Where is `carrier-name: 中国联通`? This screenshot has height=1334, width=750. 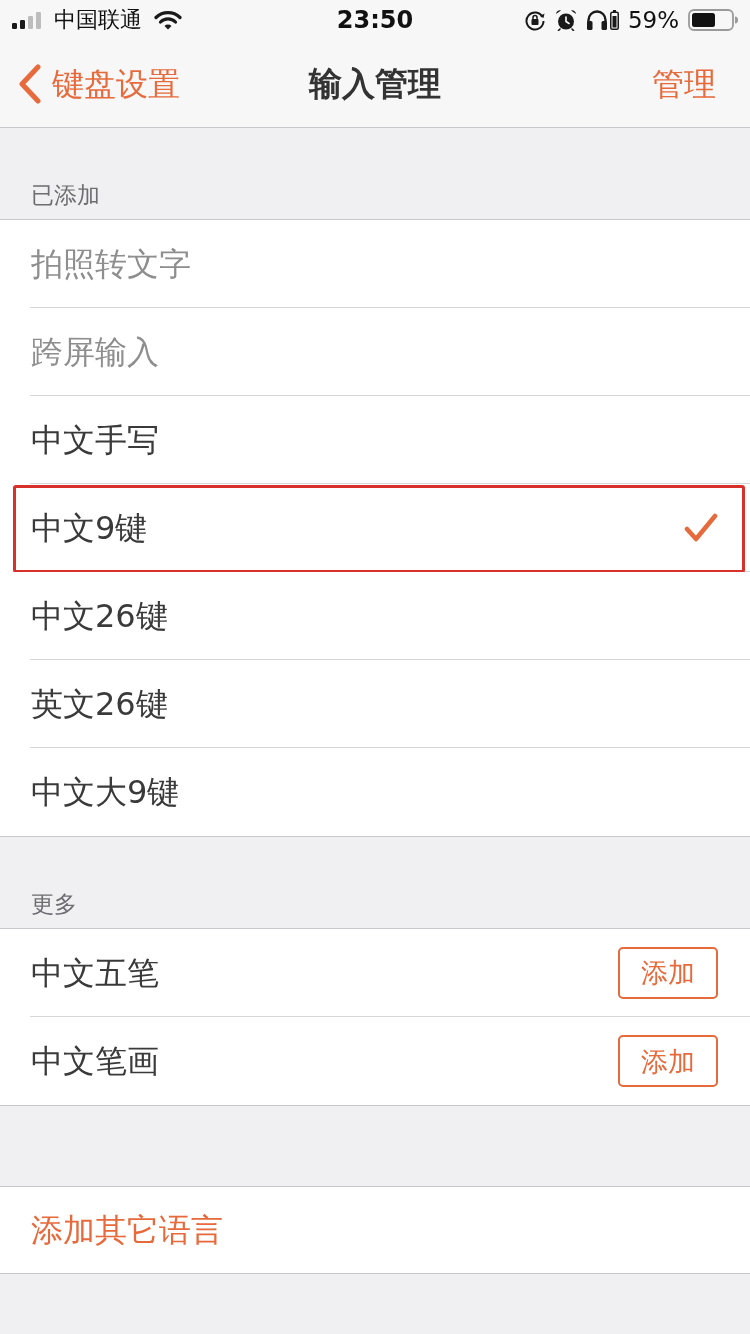 carrier-name: 中国联通 is located at coordinates (98, 20).